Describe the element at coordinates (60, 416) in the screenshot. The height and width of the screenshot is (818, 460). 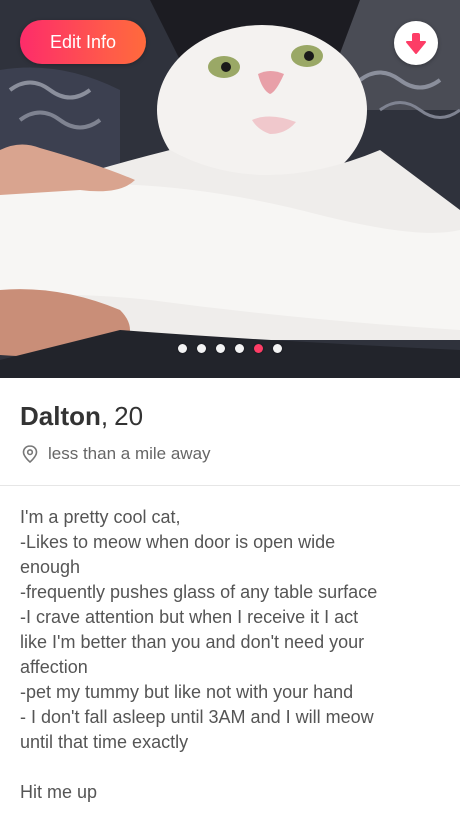
I see `profile-name: Dalton` at that location.